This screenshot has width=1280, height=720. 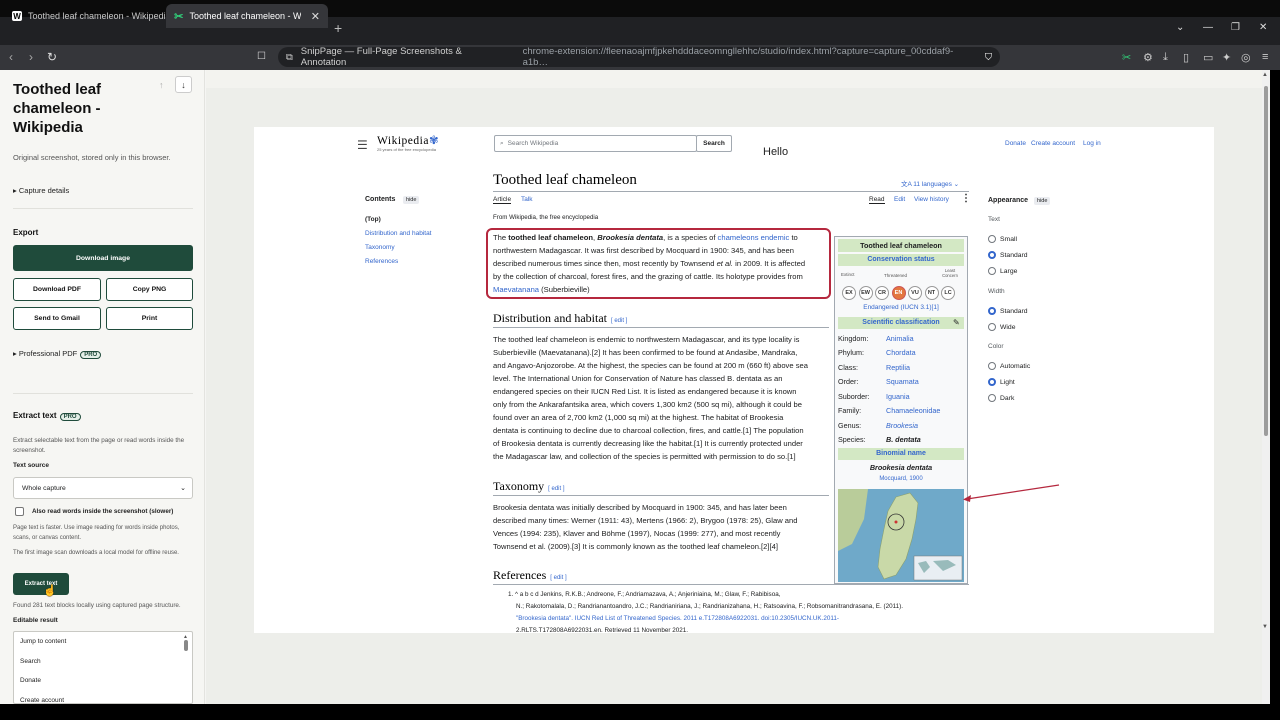 I want to click on result-scroll-thumb, so click(x=186, y=645).